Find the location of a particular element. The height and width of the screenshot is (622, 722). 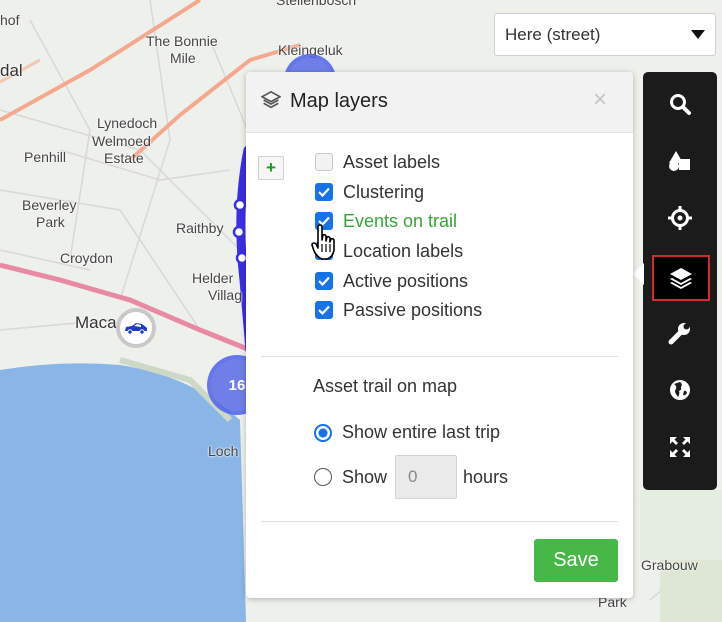

settings-tool-button is located at coordinates (680, 333).